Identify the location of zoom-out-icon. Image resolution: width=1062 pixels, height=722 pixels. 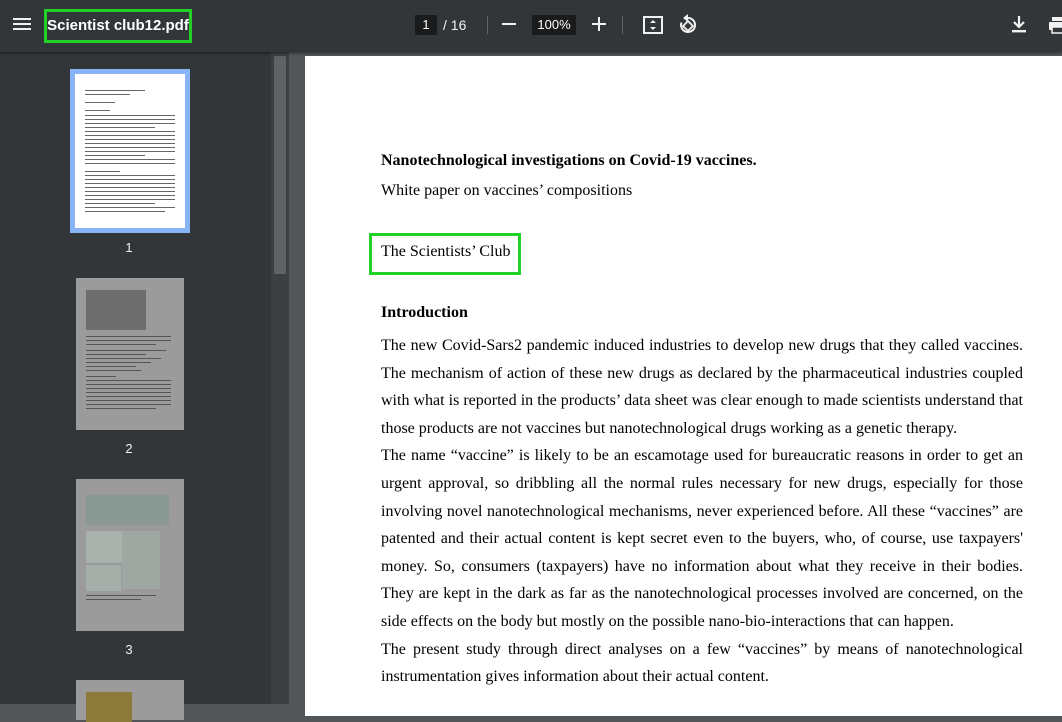
(509, 24).